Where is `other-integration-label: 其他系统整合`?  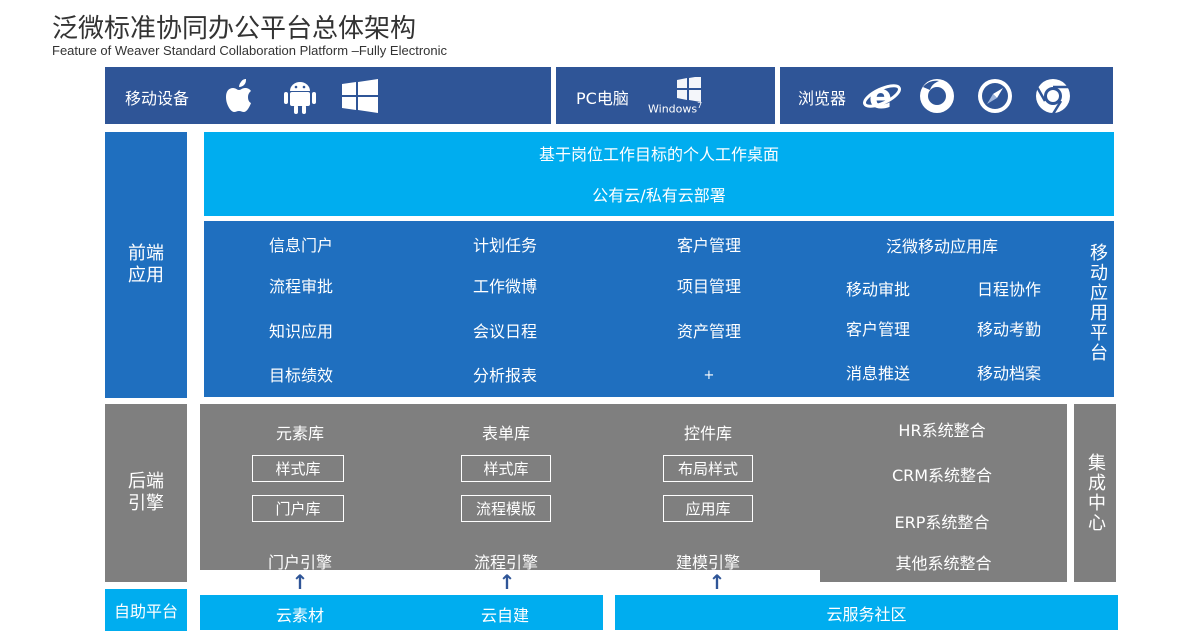
other-integration-label: 其他系统整合 is located at coordinates (943, 563).